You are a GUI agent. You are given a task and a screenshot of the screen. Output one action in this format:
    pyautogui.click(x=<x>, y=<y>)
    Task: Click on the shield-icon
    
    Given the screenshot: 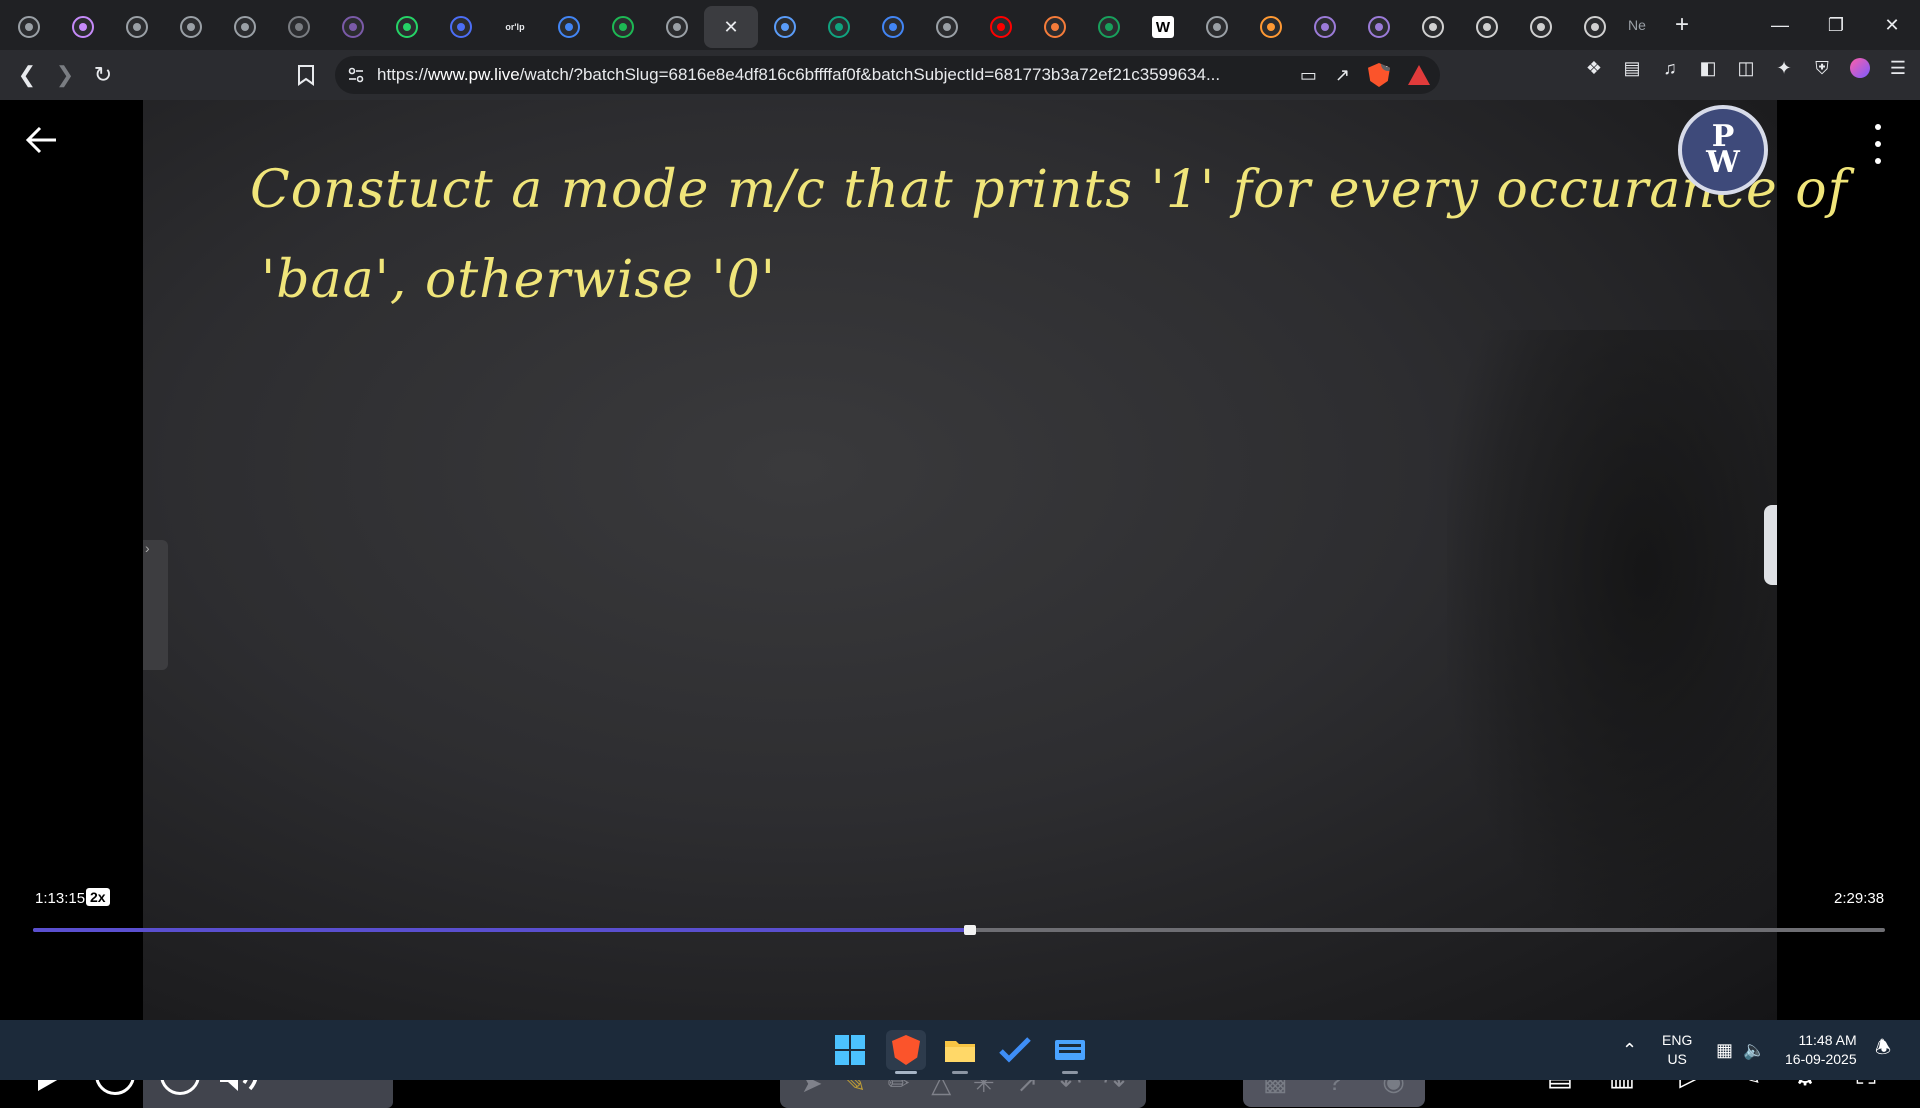 What is the action you would take?
    pyautogui.click(x=461, y=27)
    